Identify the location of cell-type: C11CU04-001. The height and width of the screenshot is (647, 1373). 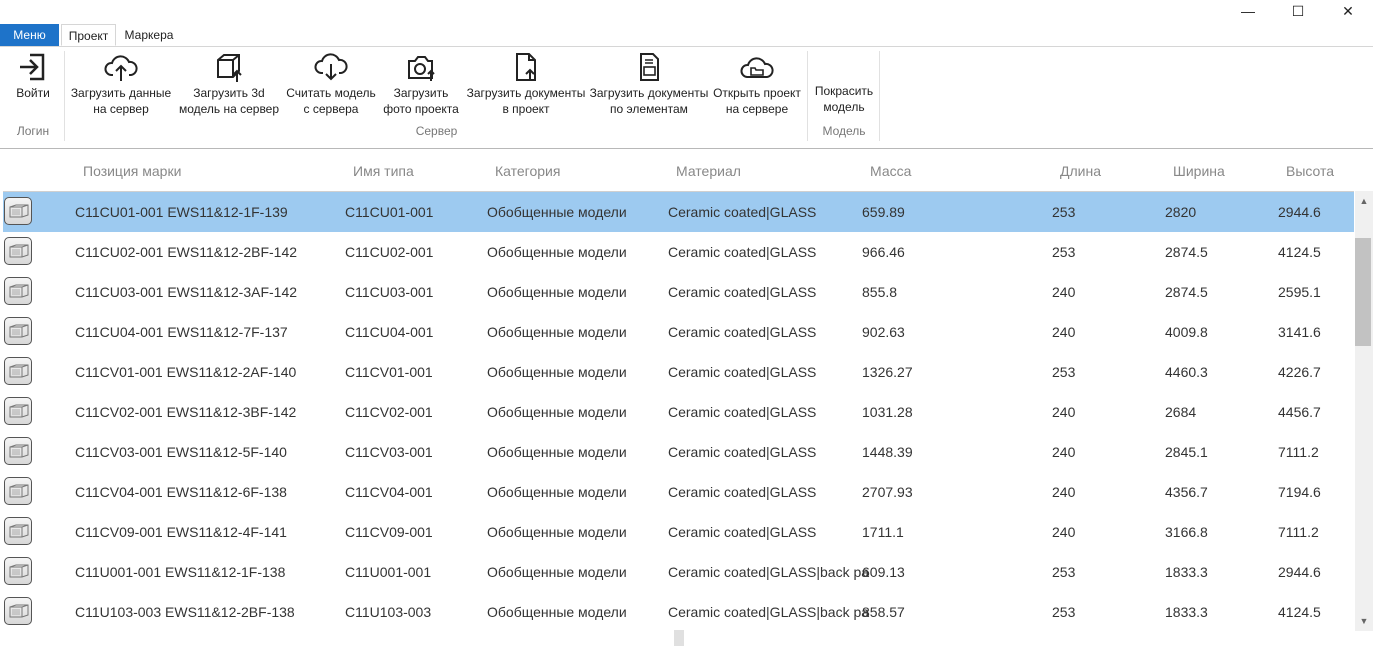
(389, 332).